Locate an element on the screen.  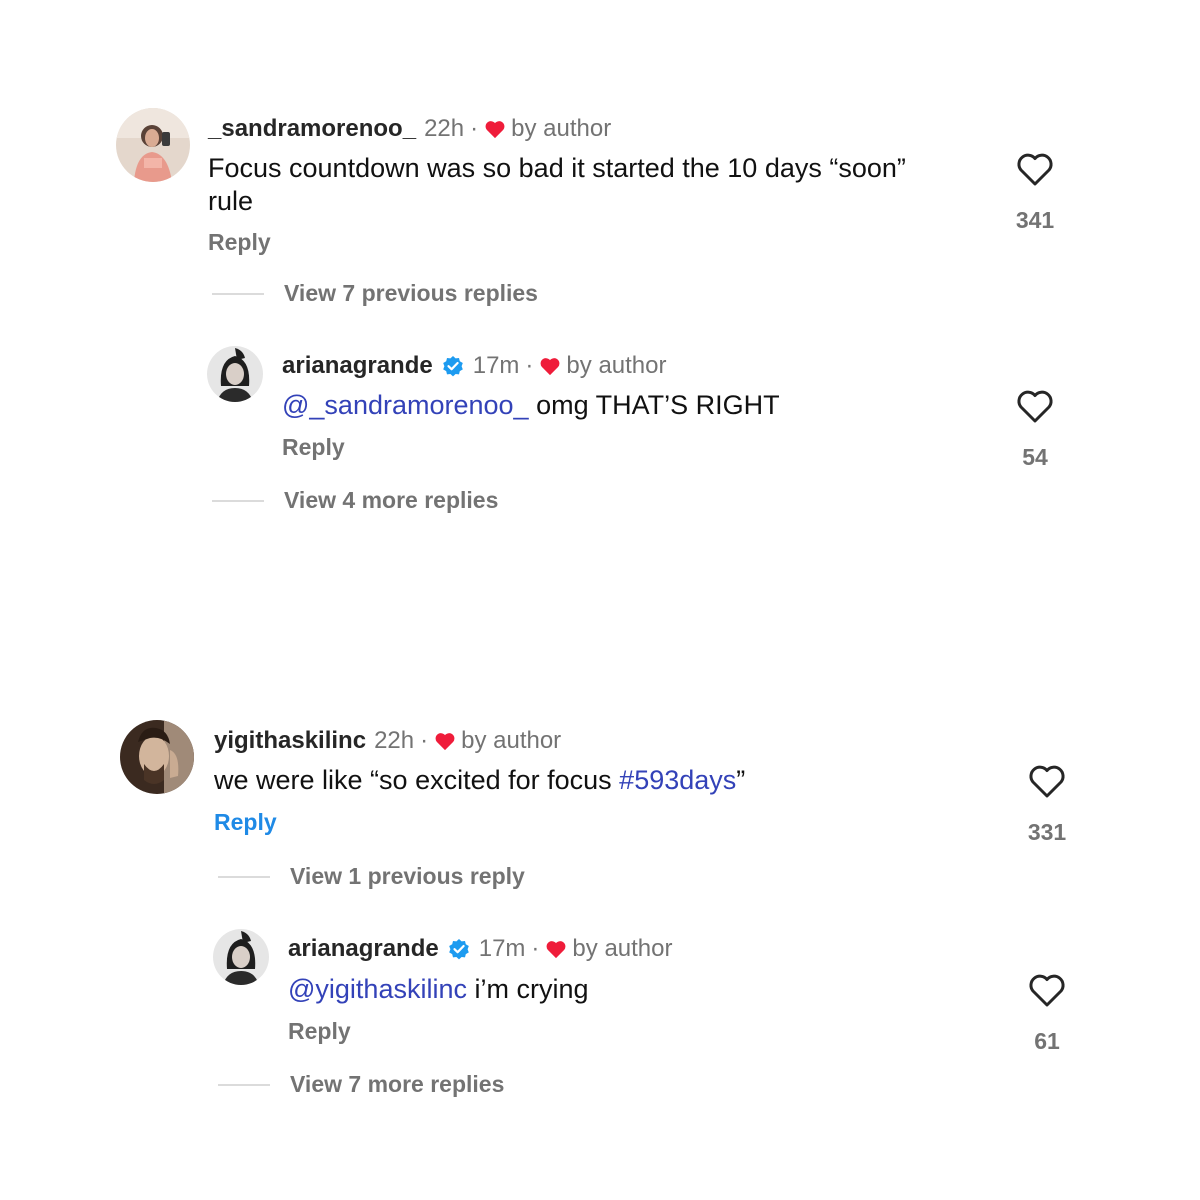
view-previous-replies-button: View 7 previous replies is located at coordinates (411, 293).